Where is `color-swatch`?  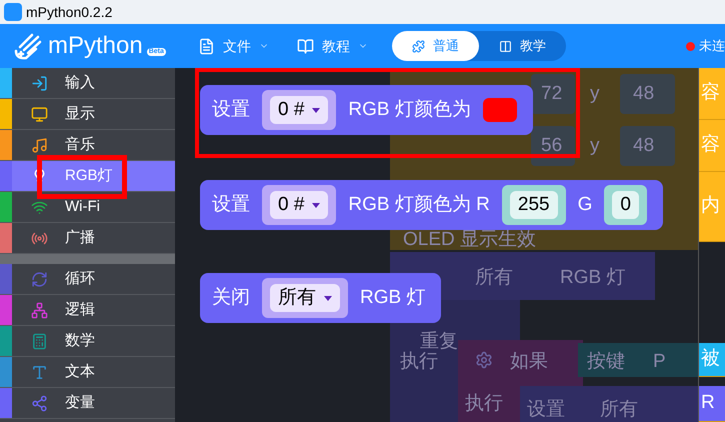 color-swatch is located at coordinates (499, 110).